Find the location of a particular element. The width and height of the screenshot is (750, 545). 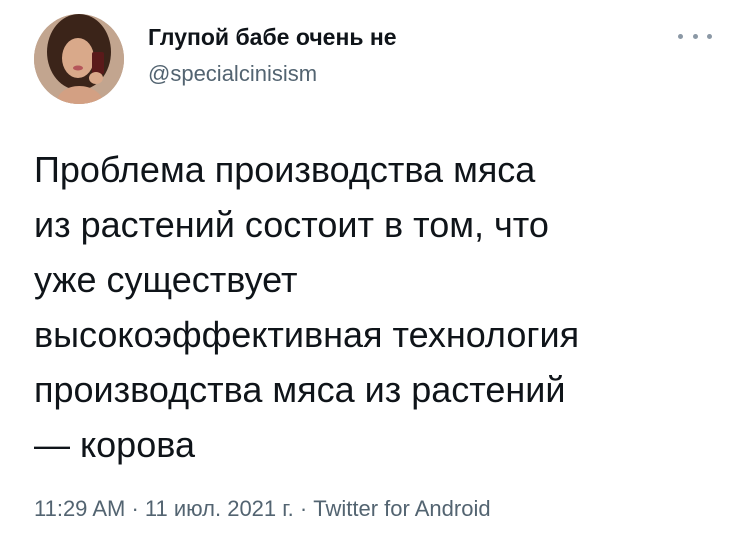

more-options-icon is located at coordinates (695, 36).